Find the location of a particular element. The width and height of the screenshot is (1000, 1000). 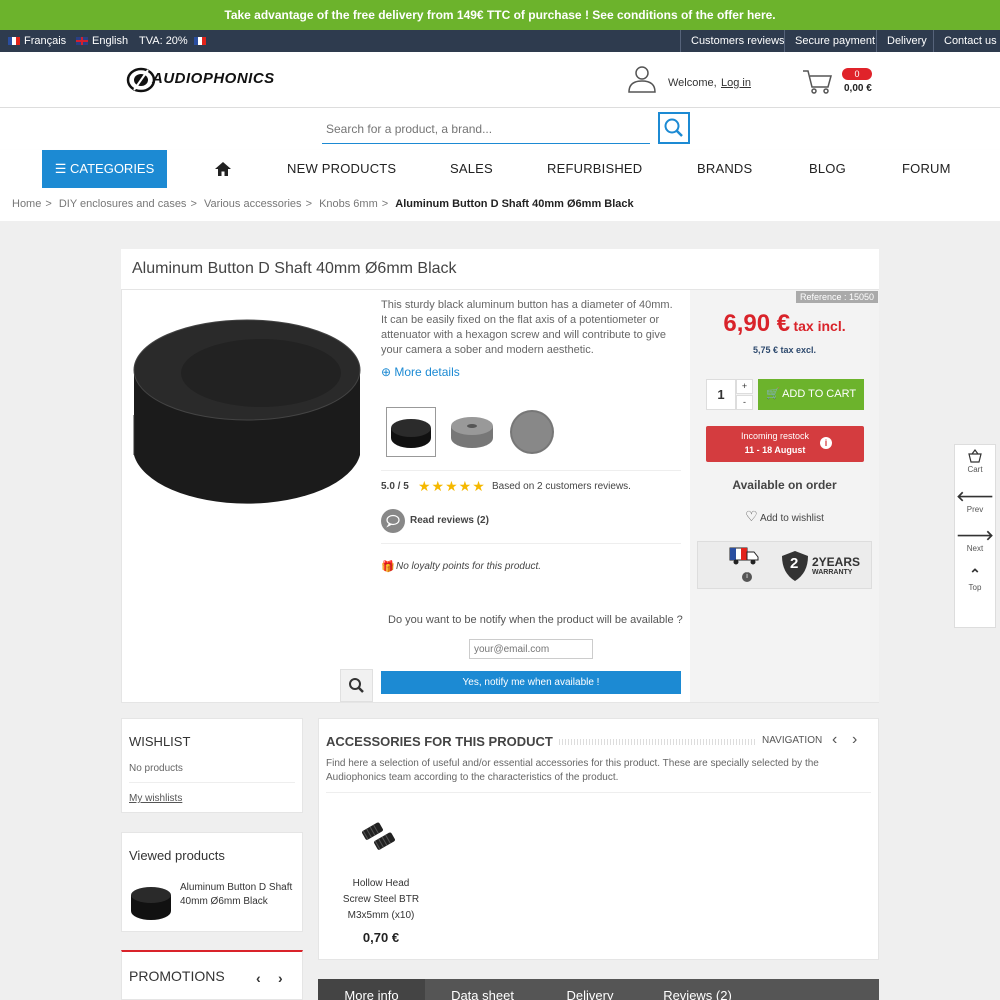

tab-reviews: Reviews (2) is located at coordinates (697, 989).